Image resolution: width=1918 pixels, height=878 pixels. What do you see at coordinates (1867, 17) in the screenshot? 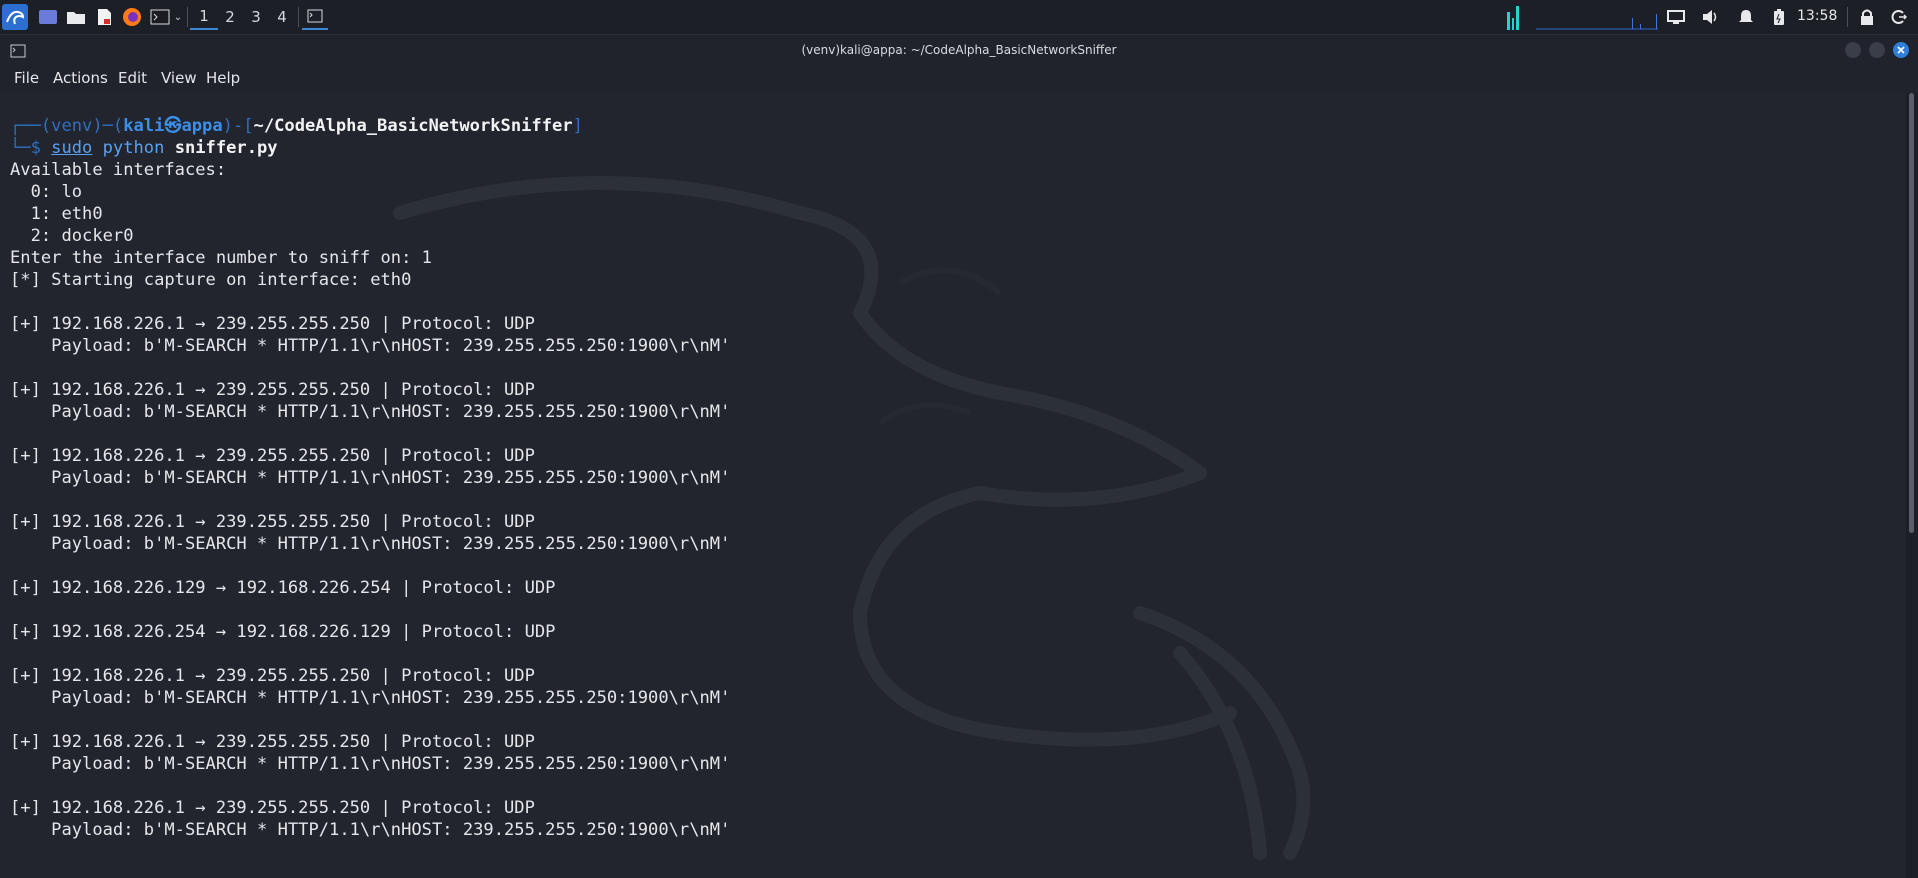
I see `lock-icon` at bounding box center [1867, 17].